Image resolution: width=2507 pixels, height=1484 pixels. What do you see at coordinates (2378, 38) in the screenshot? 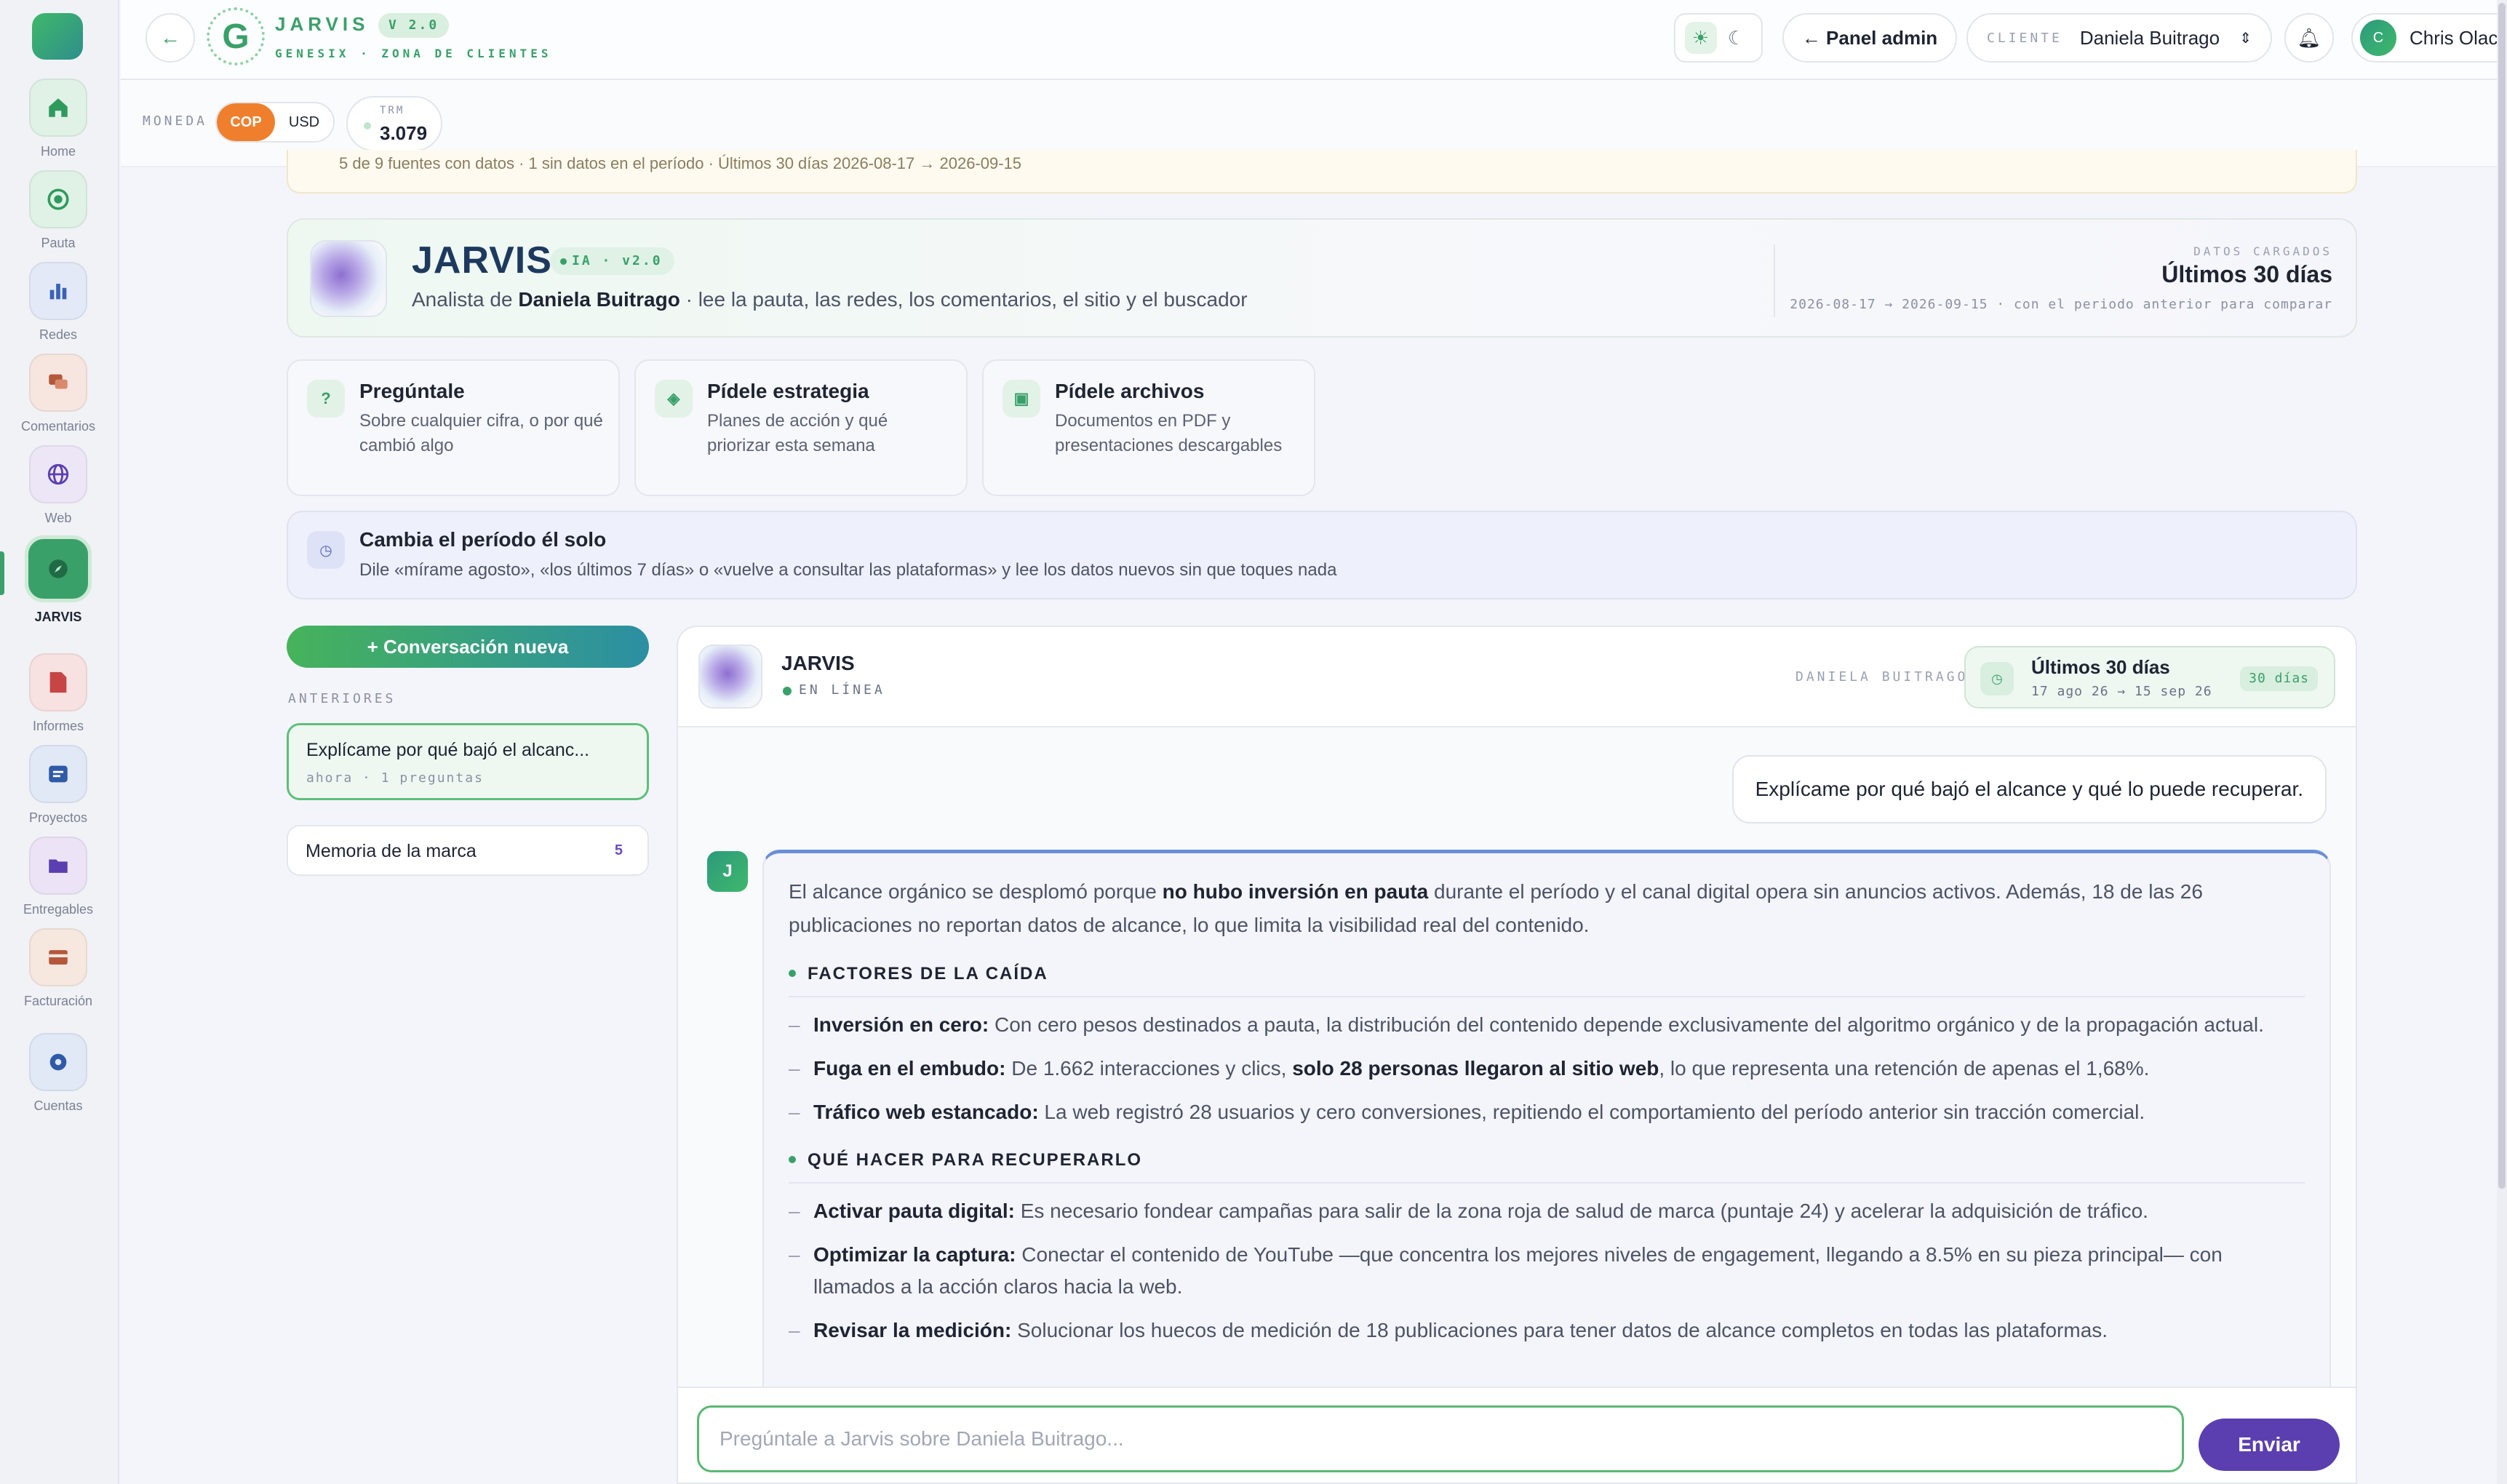
I see `avatar: C` at bounding box center [2378, 38].